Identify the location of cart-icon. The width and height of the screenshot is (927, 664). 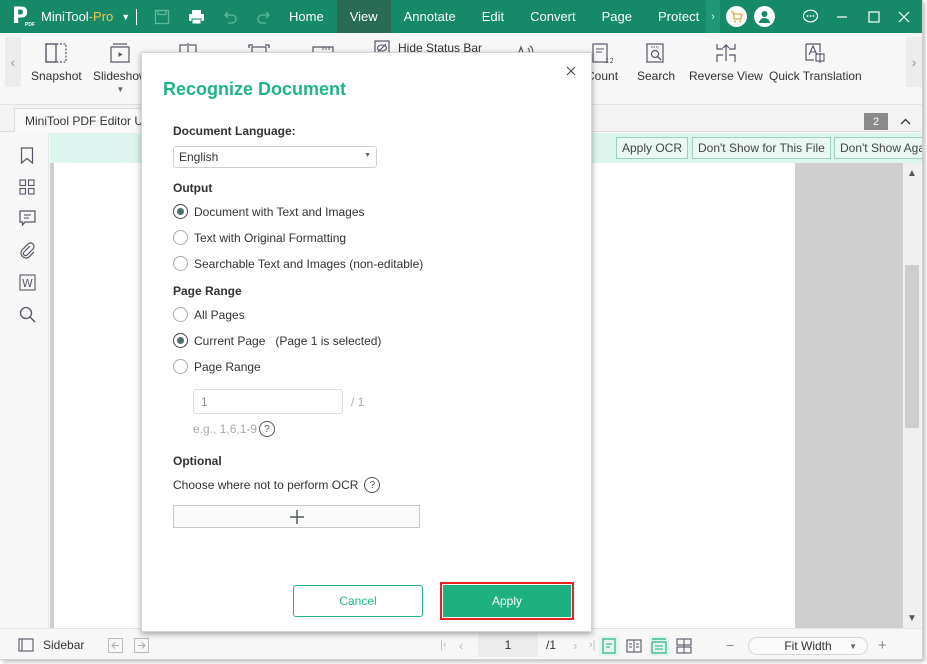
(736, 16).